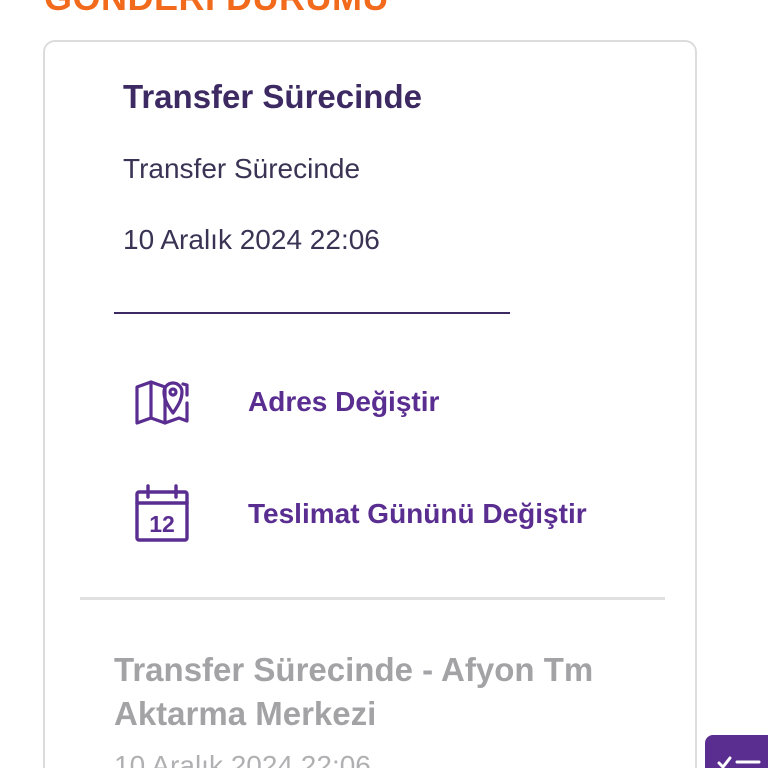 Image resolution: width=768 pixels, height=768 pixels. Describe the element at coordinates (242, 168) in the screenshot. I see `status-subtitle: Transfer Sürecinde` at that location.